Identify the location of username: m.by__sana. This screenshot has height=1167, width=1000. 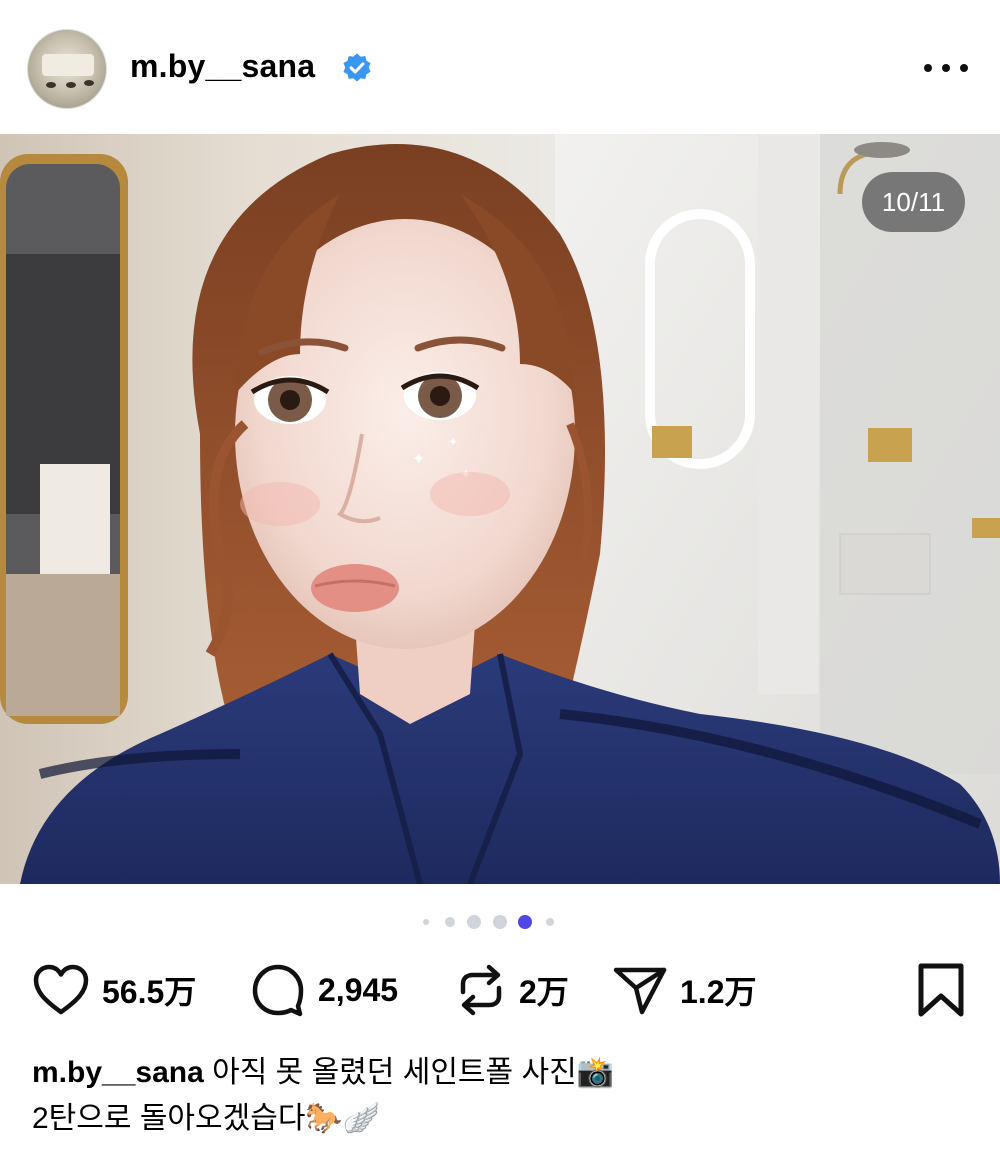
(222, 66).